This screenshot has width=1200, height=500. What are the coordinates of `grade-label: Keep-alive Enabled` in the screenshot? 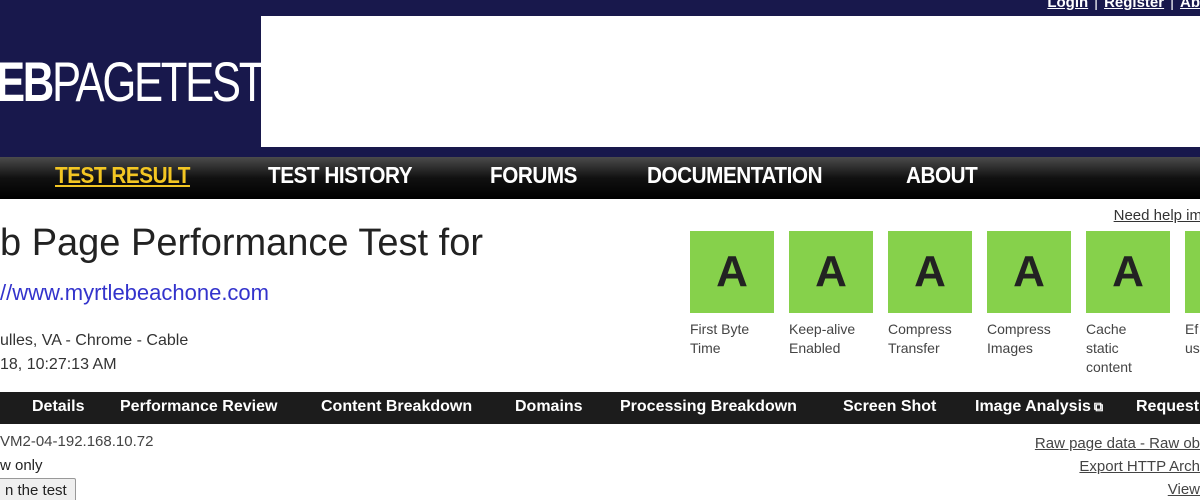 It's located at (822, 338).